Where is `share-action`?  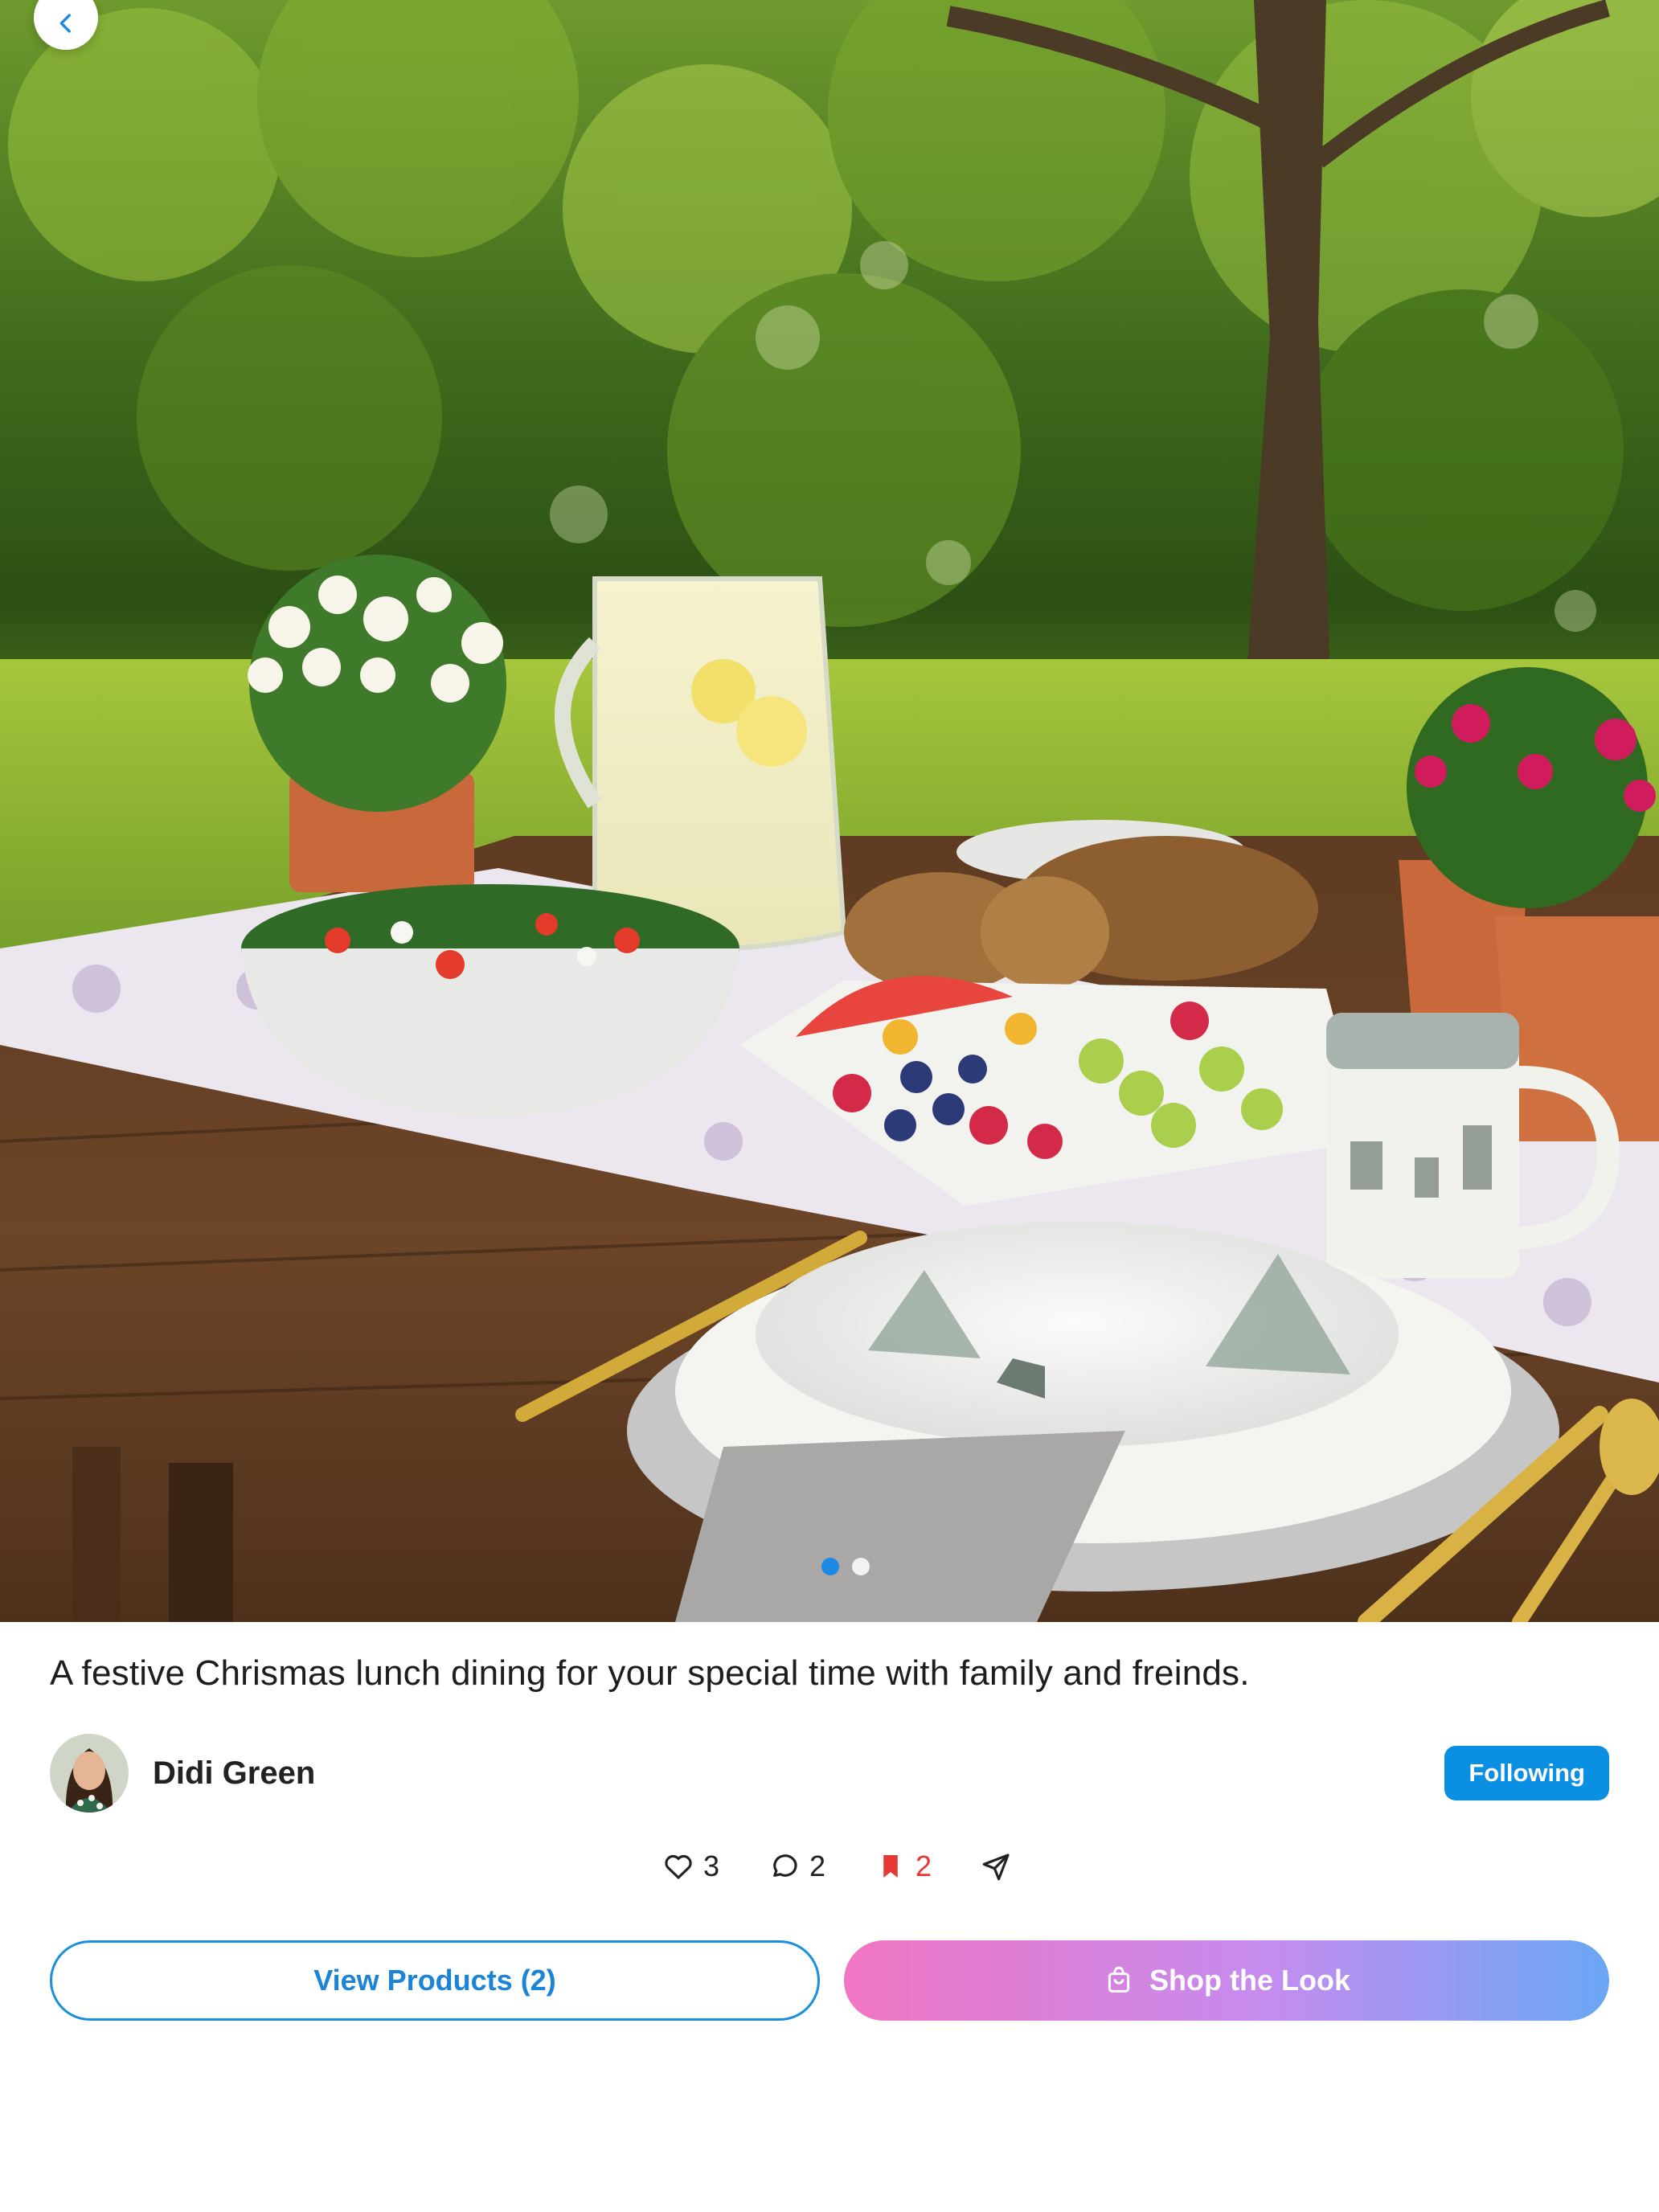 share-action is located at coordinates (997, 1866).